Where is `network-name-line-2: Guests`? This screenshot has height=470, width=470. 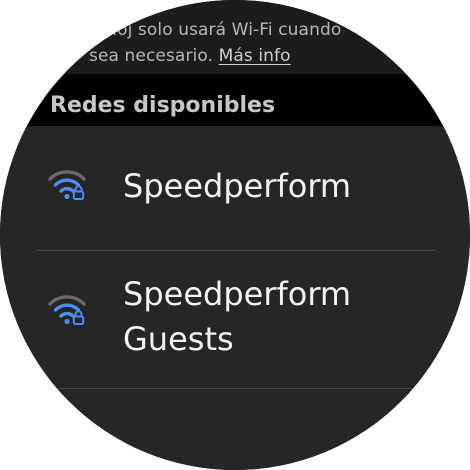 network-name-line-2: Guests is located at coordinates (178, 339).